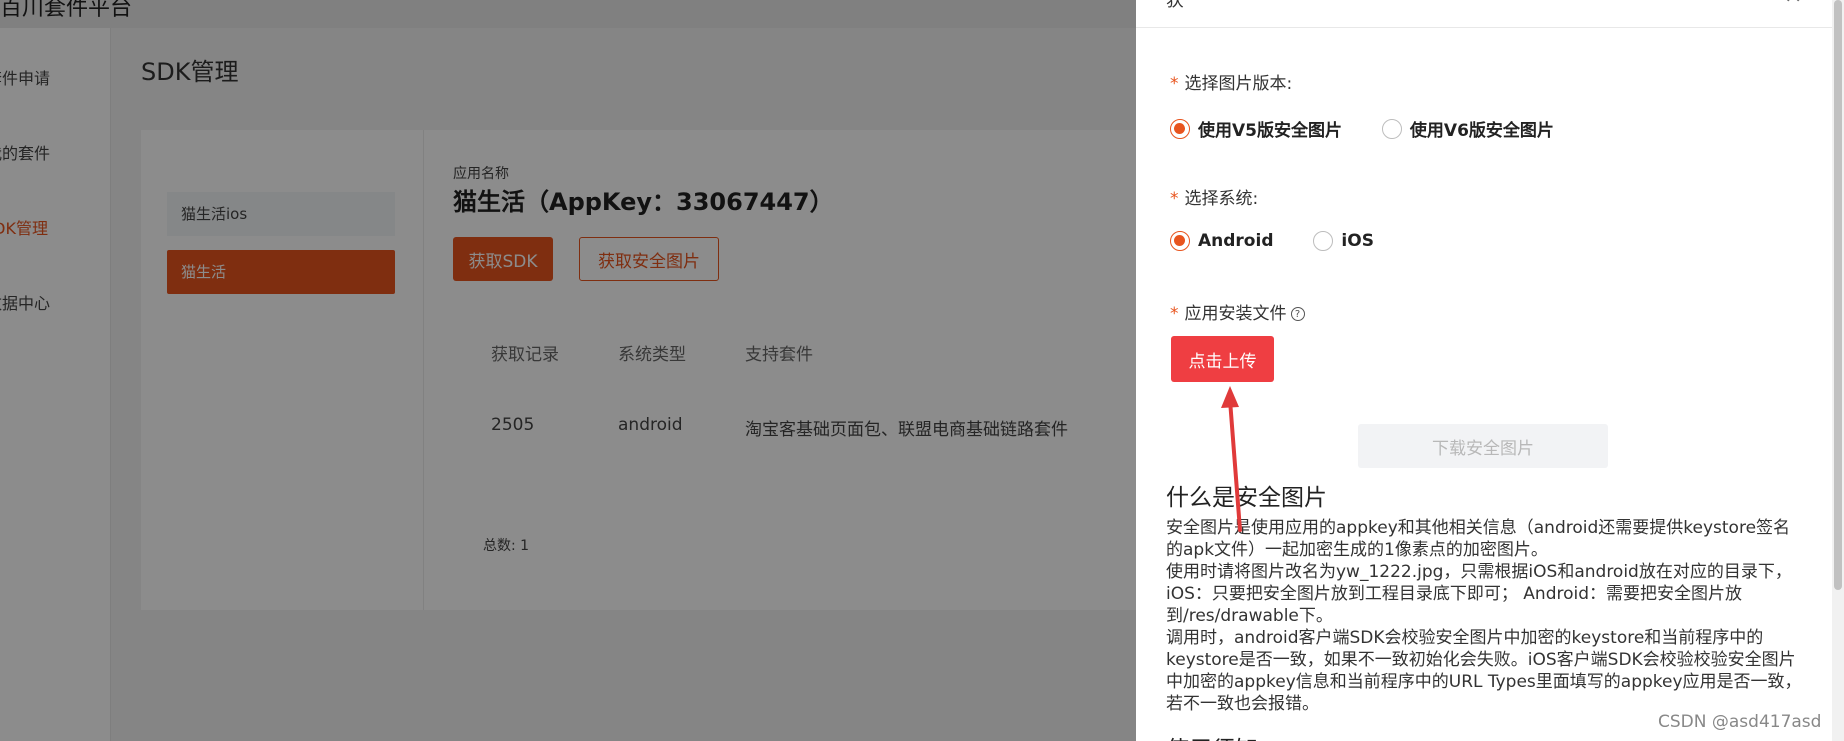 This screenshot has height=741, width=1844. I want to click on upload-button: 点击上传, so click(1222, 359).